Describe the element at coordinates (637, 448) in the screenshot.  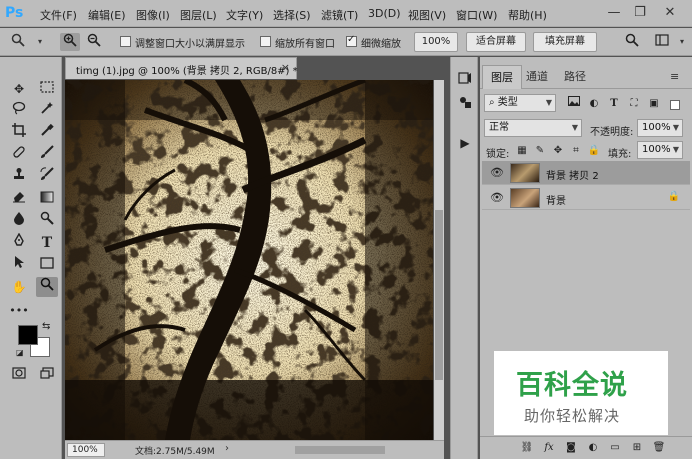
I see `new-layer-icon: ⊞` at that location.